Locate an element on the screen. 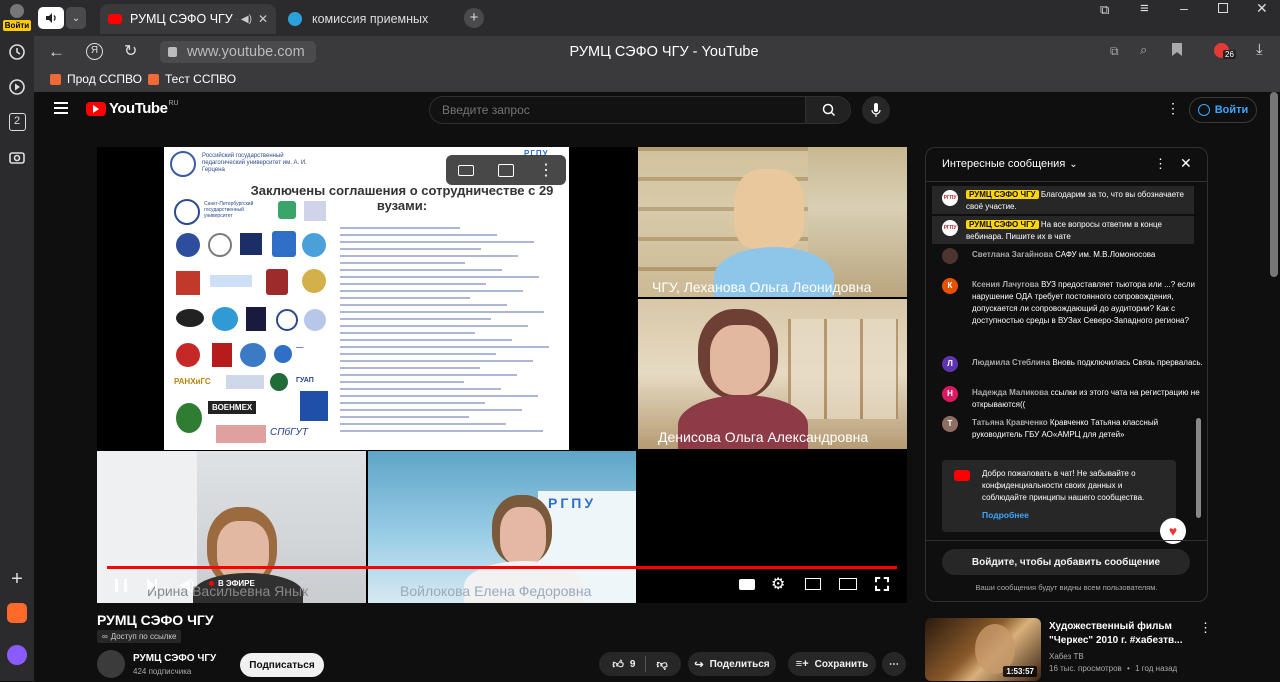 This screenshot has height=682, width=1280. close-chat-icon: ✕ is located at coordinates (1186, 163).